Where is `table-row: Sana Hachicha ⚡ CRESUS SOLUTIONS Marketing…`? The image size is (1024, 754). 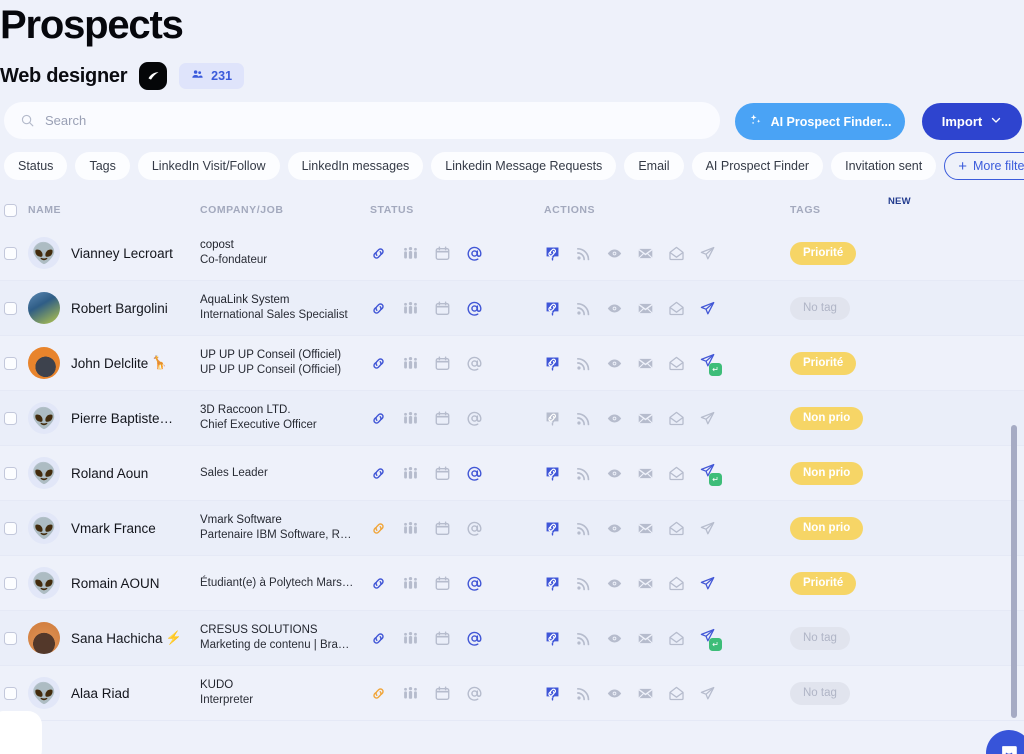 table-row: Sana Hachicha ⚡ CRESUS SOLUTIONS Marketing… is located at coordinates (512, 638).